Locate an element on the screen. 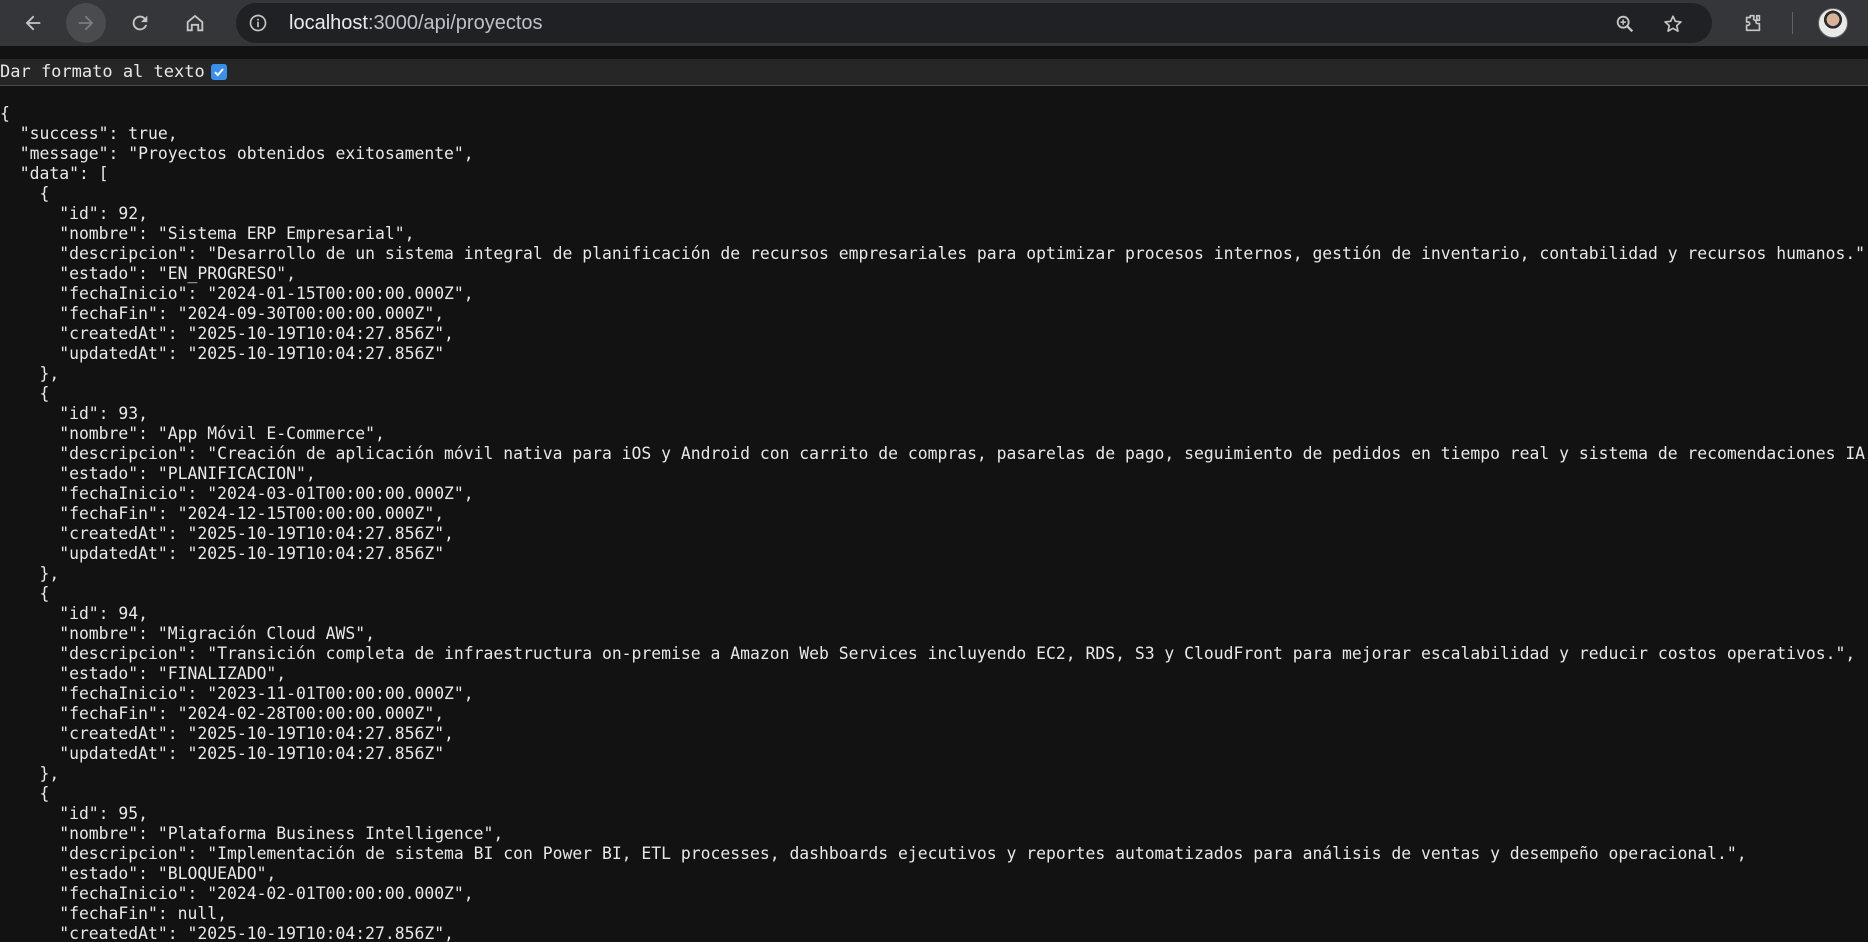 This screenshot has width=1868, height=942. json-line: "nombre": "Sistema ERP Empresarial", is located at coordinates (207, 233).